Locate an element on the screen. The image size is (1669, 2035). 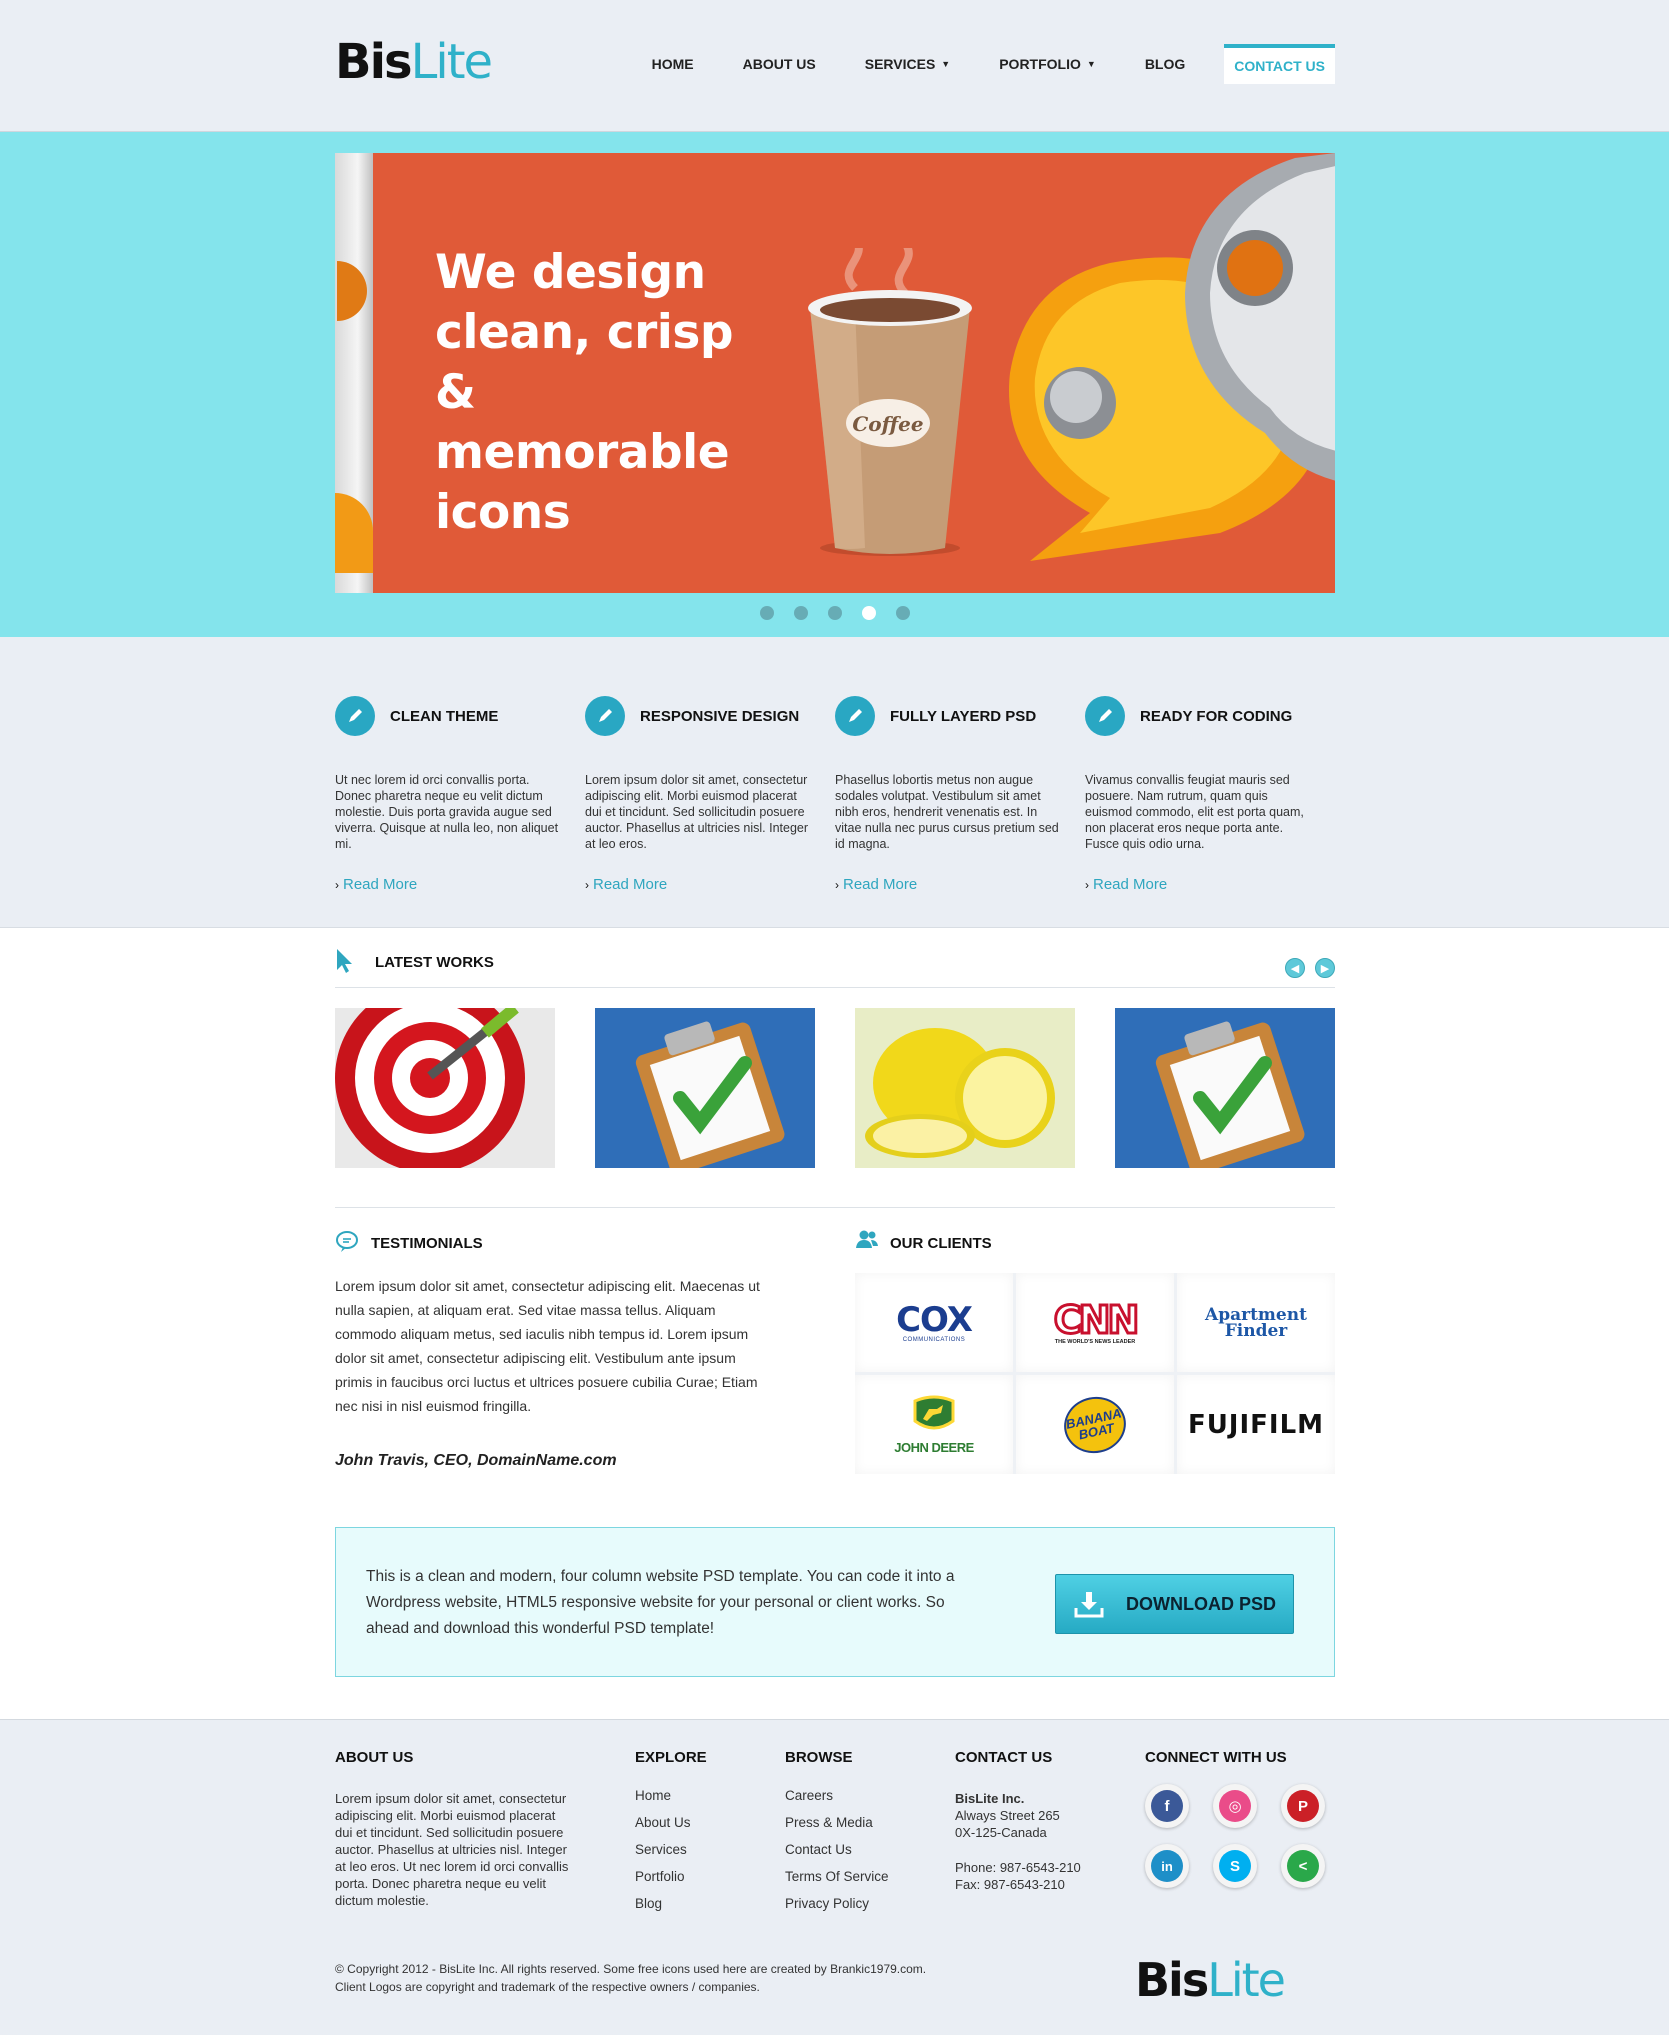
share-button: < is located at coordinates (1303, 1866).